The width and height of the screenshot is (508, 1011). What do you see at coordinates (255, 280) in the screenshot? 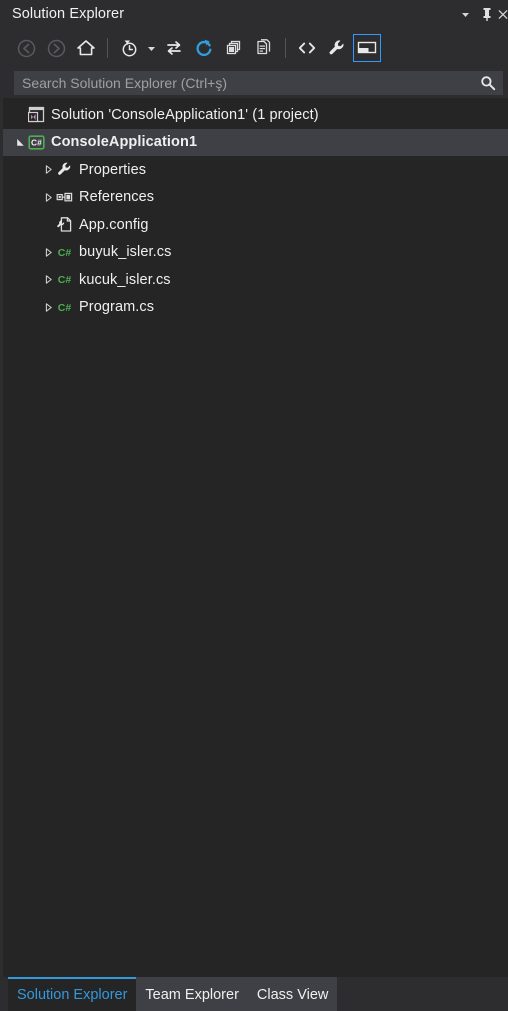
I see `tree-item-kucuk-isler-cs: C# kucuk_isler.cs` at bounding box center [255, 280].